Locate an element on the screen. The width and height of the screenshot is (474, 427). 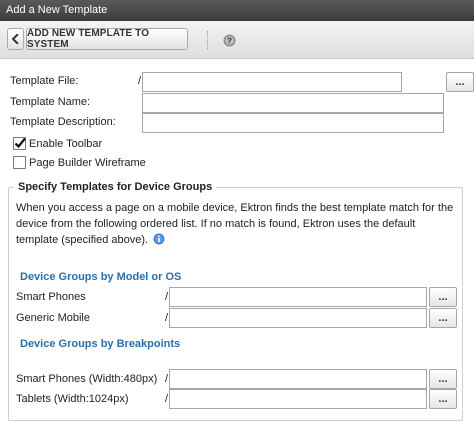
back-arrow-icon is located at coordinates (15, 39).